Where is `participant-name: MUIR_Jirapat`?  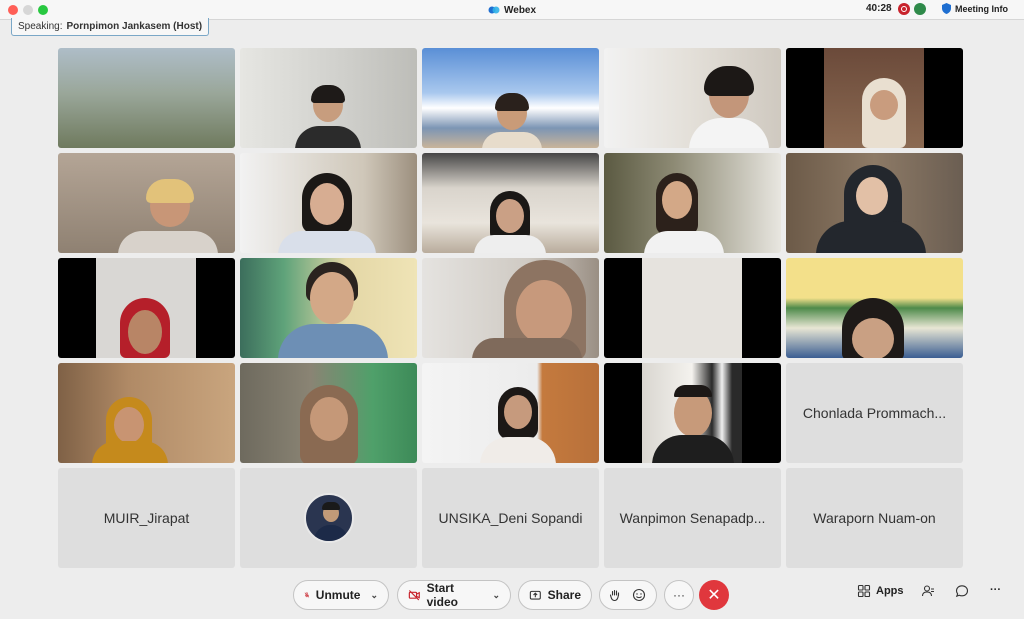 participant-name: MUIR_Jirapat is located at coordinates (146, 518).